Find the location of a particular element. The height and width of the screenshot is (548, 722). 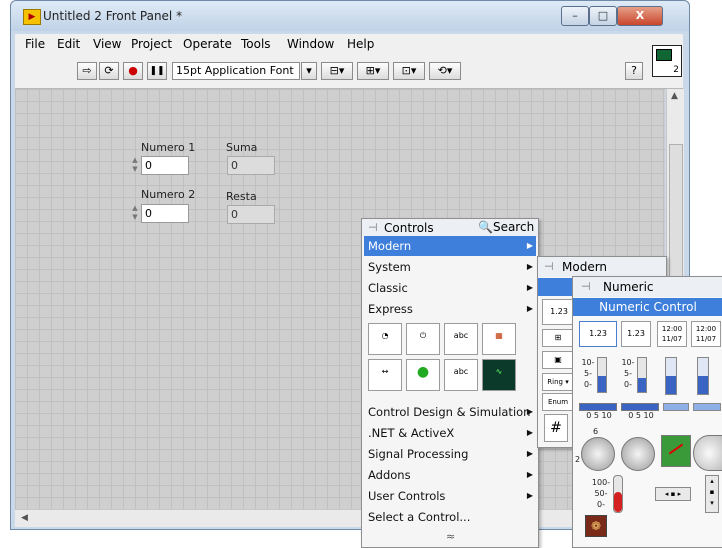

palette-item-express: Express ▶ is located at coordinates (450, 309).